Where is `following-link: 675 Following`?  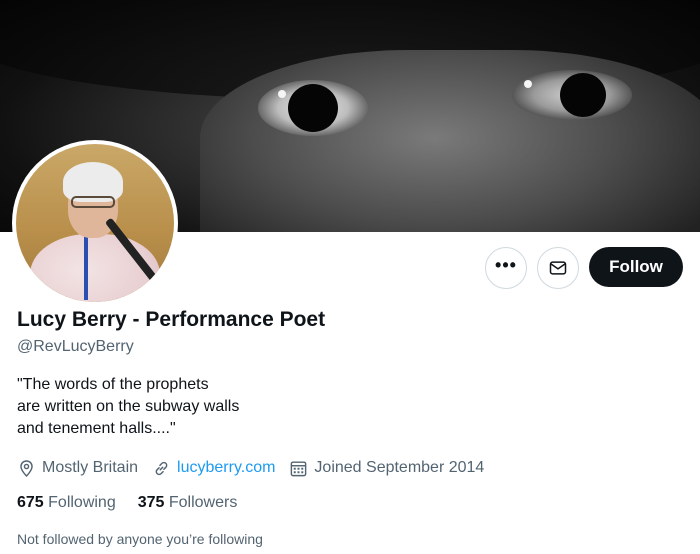
following-link: 675 Following is located at coordinates (66, 503).